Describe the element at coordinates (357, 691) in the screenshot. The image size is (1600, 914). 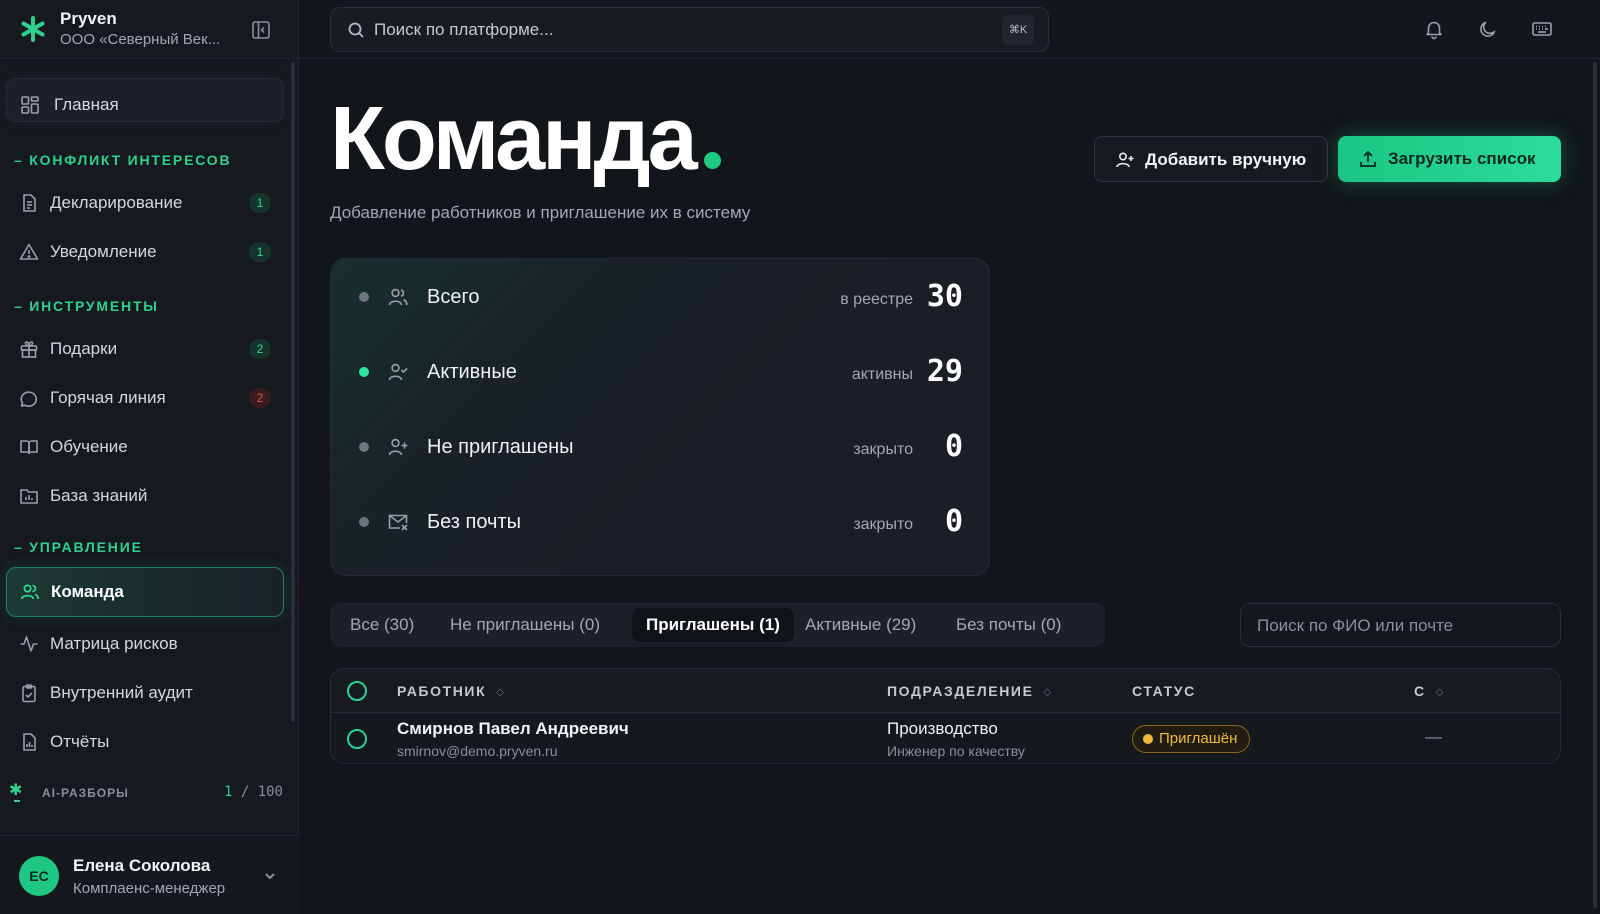
I see `select-all-checkbox` at that location.